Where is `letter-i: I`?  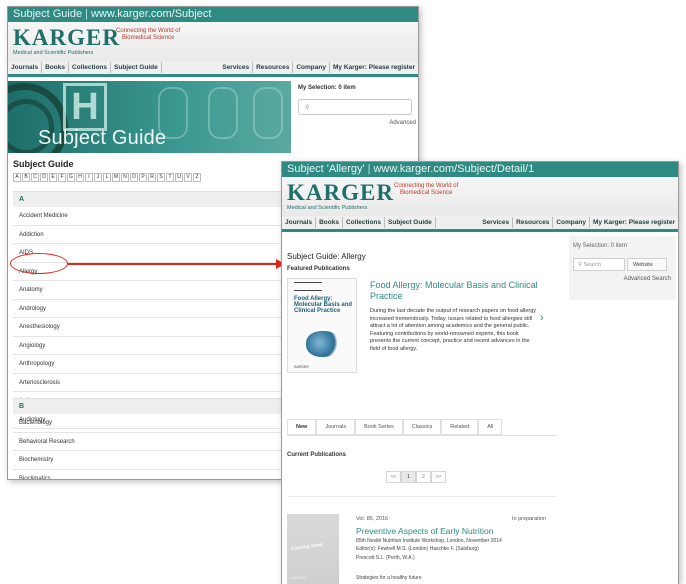
letter-i: I is located at coordinates (89, 177).